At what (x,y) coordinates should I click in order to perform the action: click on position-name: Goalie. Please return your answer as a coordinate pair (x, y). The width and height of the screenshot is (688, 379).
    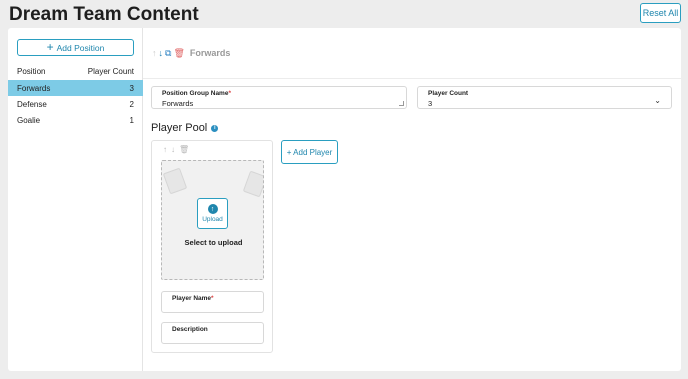
    Looking at the image, I should click on (29, 120).